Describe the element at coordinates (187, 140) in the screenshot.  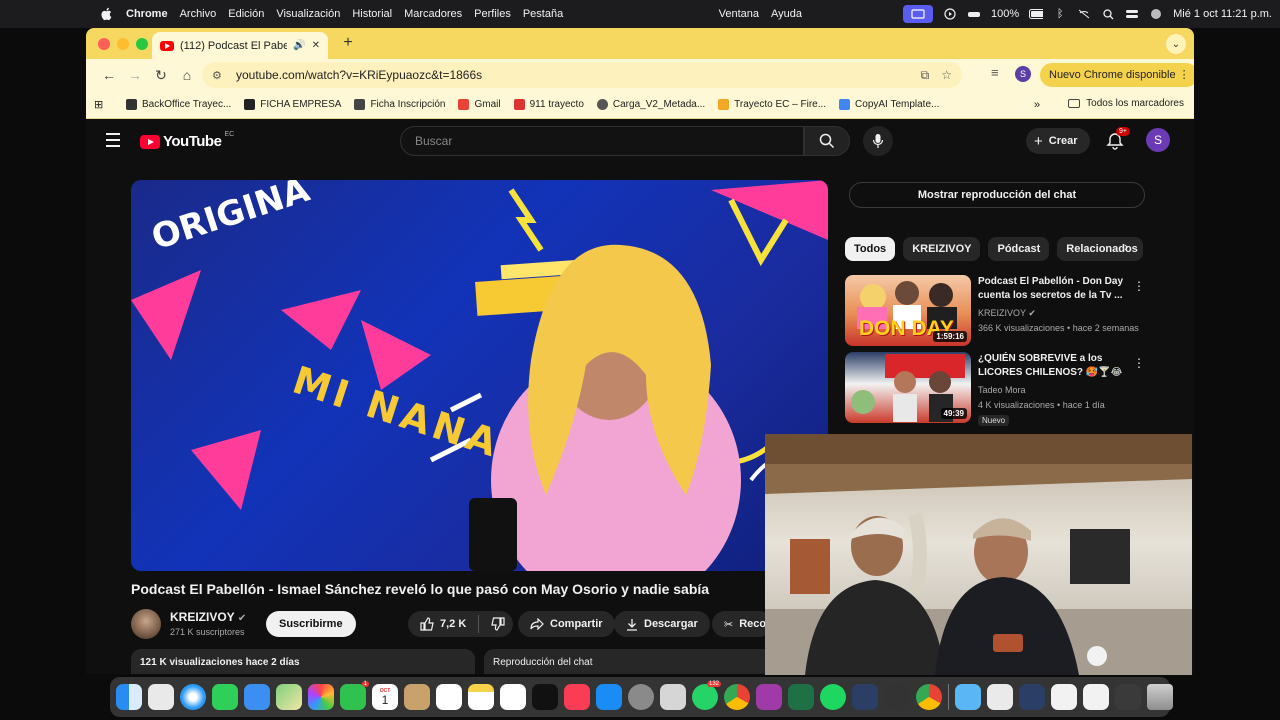
I see `youtube-logo: YouTube EC` at that location.